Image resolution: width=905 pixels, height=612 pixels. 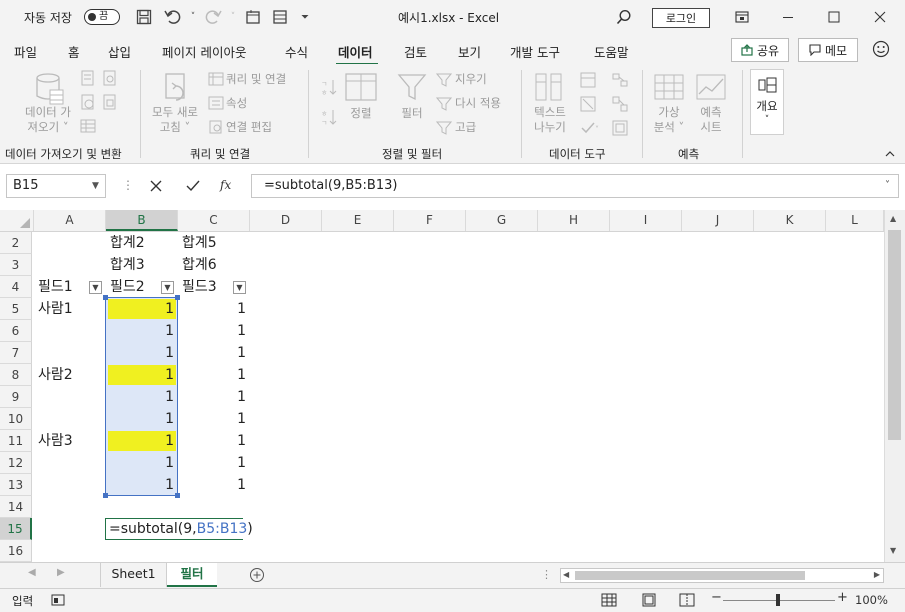 I want to click on tab-home: 홈, so click(x=74, y=51).